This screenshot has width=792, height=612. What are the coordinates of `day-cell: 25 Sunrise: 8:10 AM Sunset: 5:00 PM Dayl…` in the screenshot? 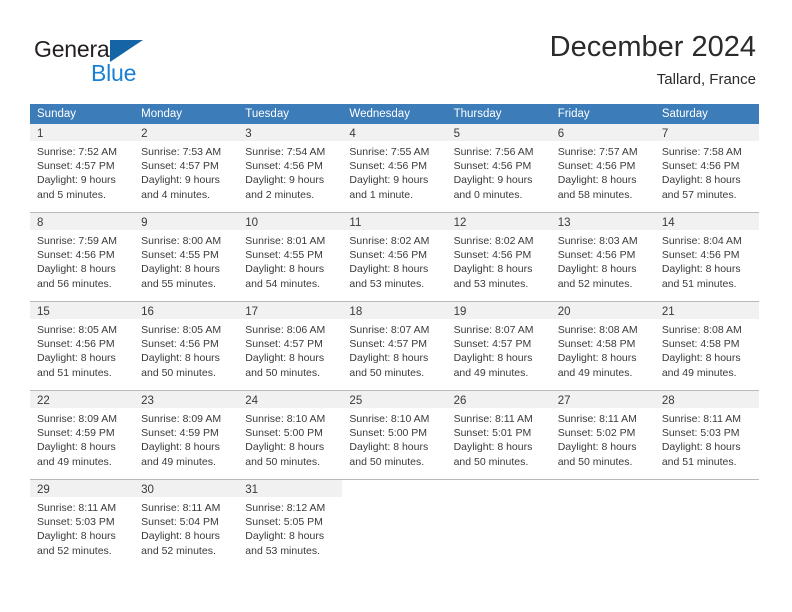 It's located at (394, 435).